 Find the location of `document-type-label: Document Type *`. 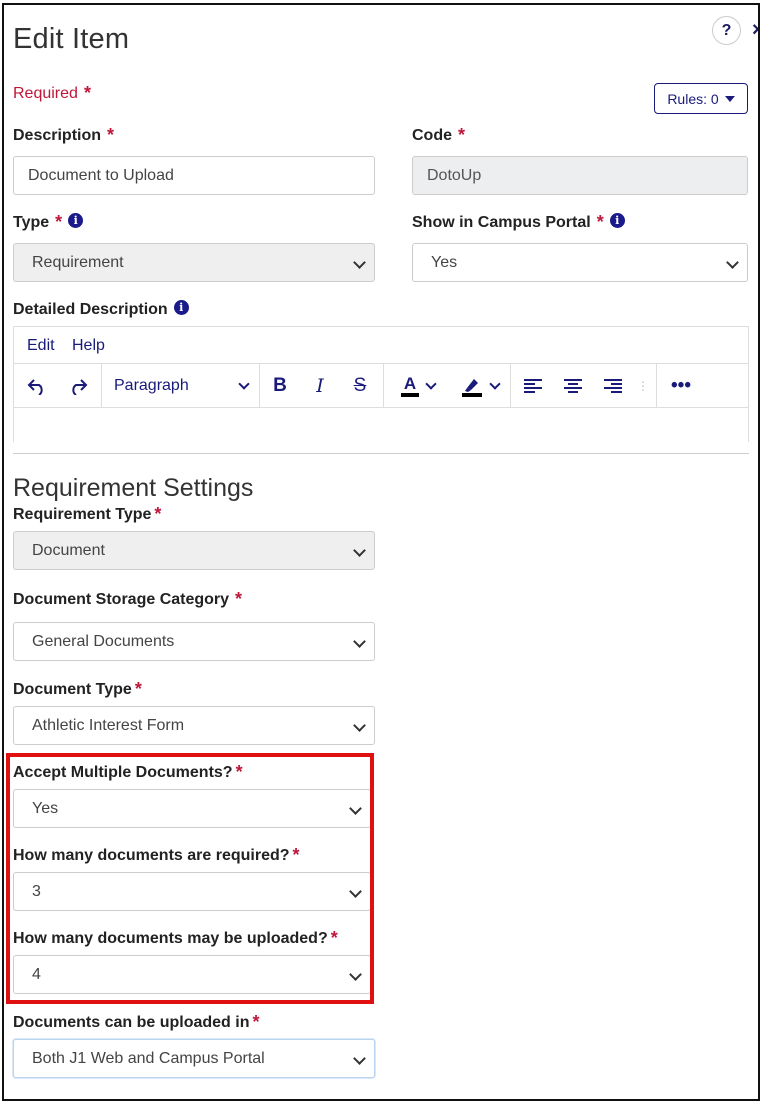

document-type-label: Document Type * is located at coordinates (77, 690).